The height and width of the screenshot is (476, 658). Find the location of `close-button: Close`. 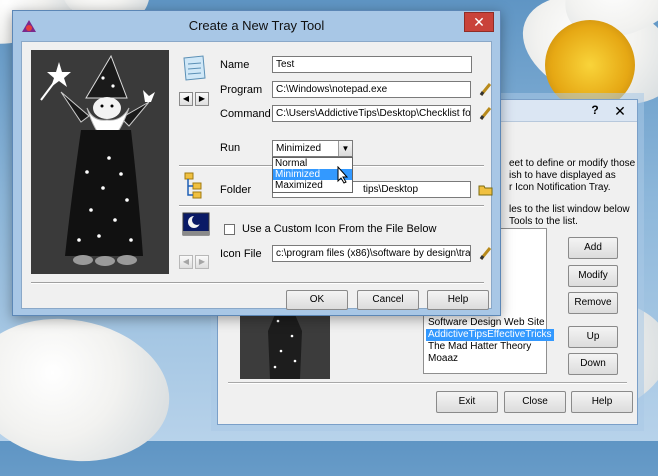

close-button: Close is located at coordinates (535, 402).